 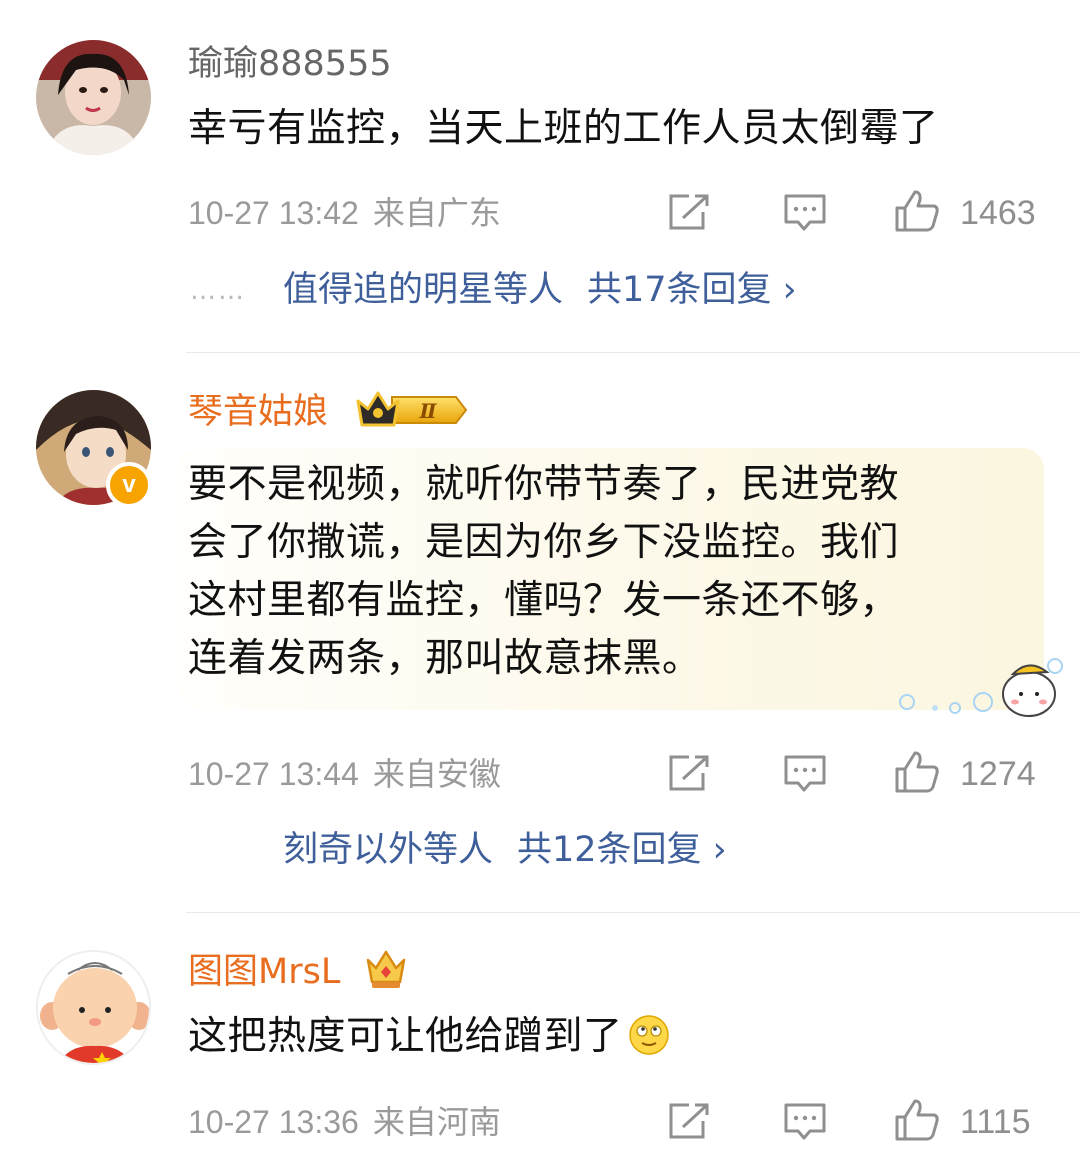 I want to click on comment-text: 幸亏有监控，当天上班的工作人员太倒霉了, so click(x=563, y=128).